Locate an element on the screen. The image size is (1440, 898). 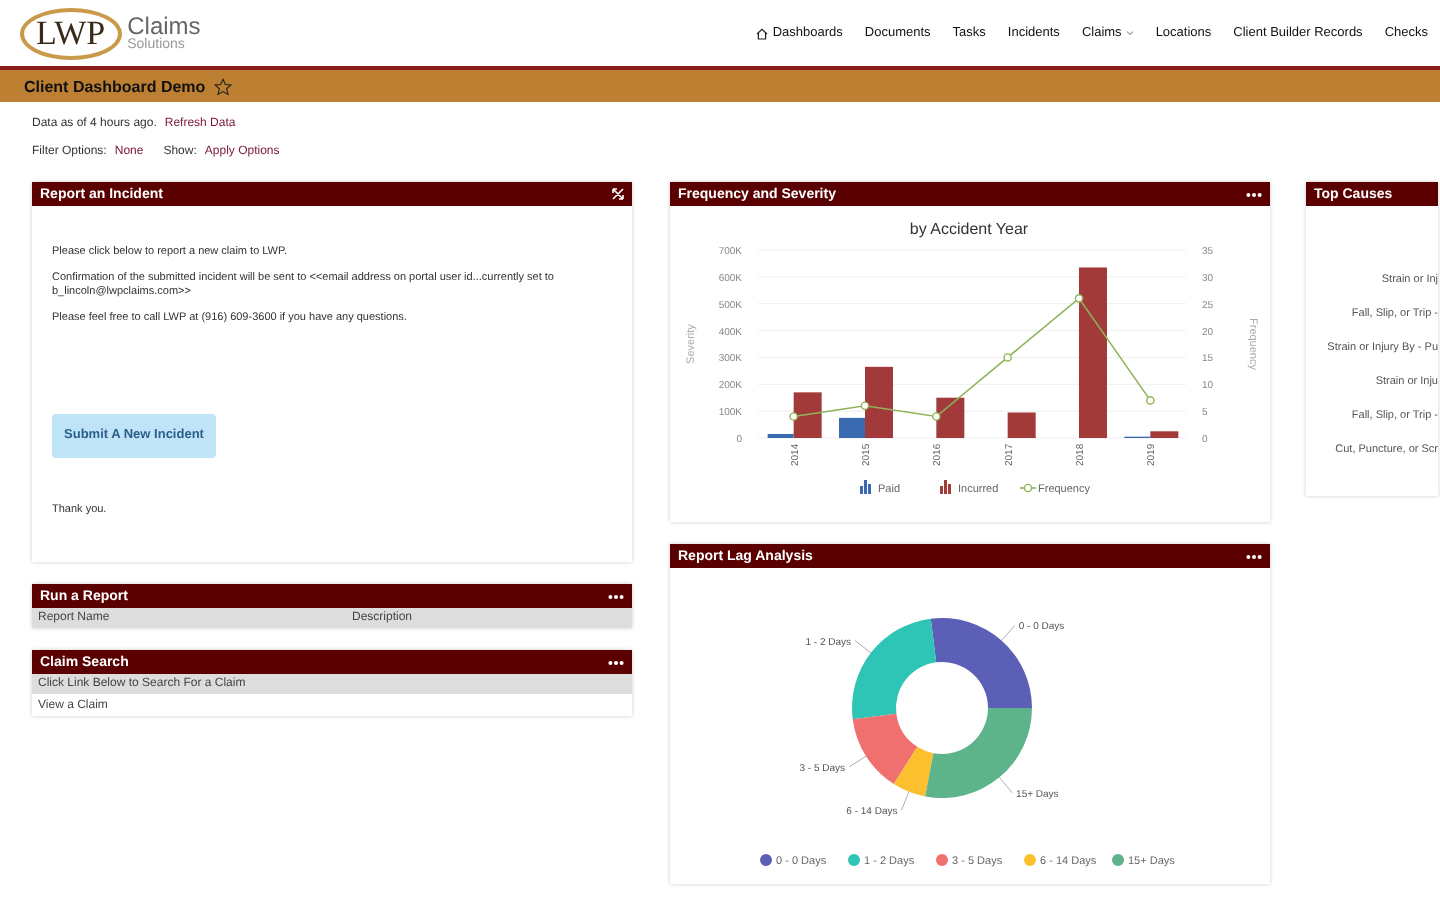
chart-title: by Accident Year is located at coordinates (969, 229).